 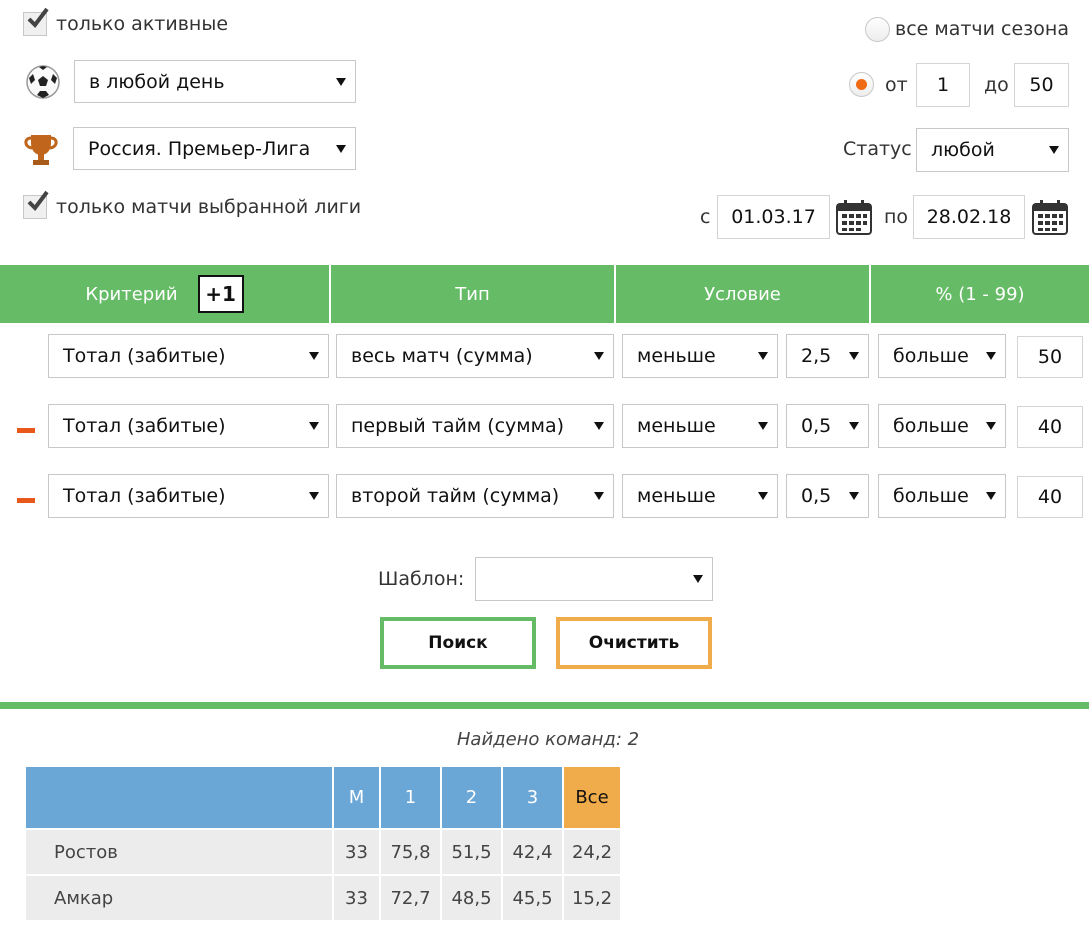 I want to click on soccer-ball-icon, so click(x=43, y=82).